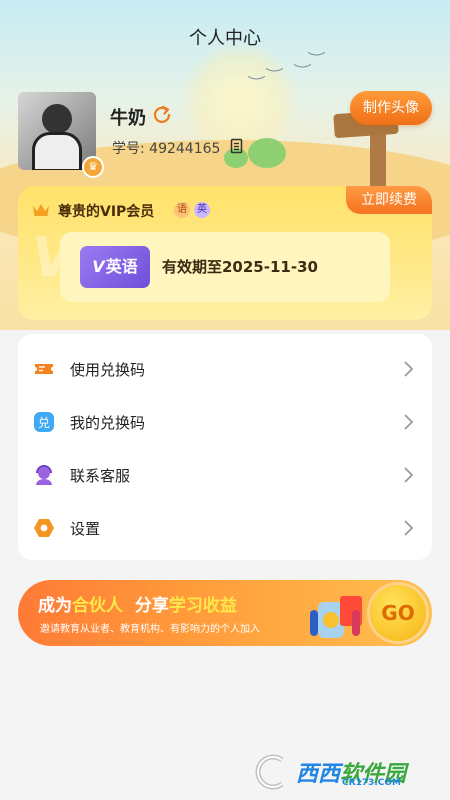 This screenshot has height=800, width=450. What do you see at coordinates (202, 606) in the screenshot?
I see `partner-title-highlight2: 学习收益` at bounding box center [202, 606].